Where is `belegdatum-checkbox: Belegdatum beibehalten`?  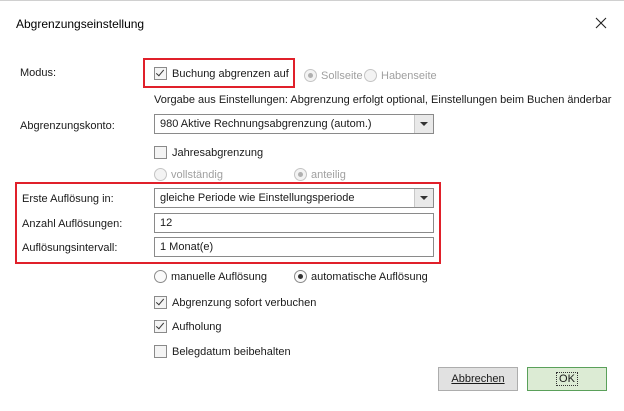 belegdatum-checkbox: Belegdatum beibehalten is located at coordinates (222, 351).